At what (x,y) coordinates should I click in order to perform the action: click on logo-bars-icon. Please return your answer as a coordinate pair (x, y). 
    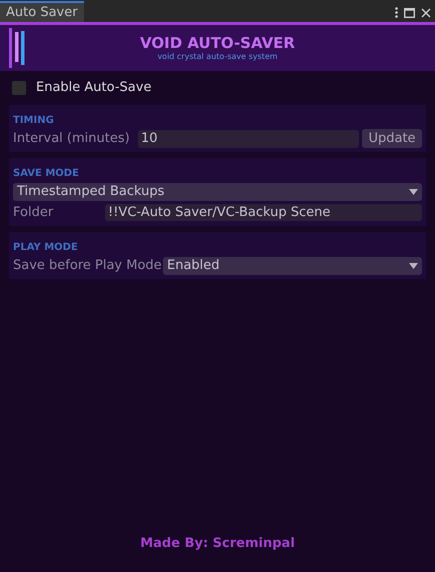
    Looking at the image, I should click on (17, 48).